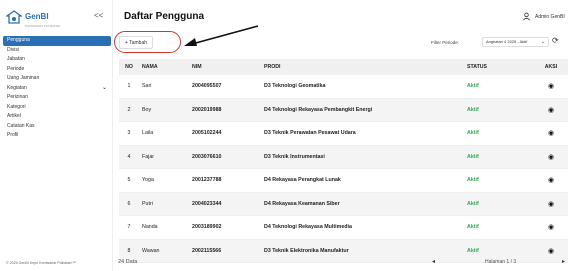 Image resolution: width=568 pixels, height=271 pixels. Describe the element at coordinates (207, 109) in the screenshot. I see `cell-nim: 2002019988` at that location.